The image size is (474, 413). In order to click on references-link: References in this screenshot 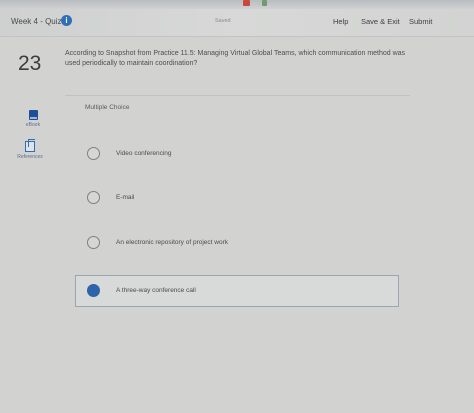, I will do `click(30, 149)`.